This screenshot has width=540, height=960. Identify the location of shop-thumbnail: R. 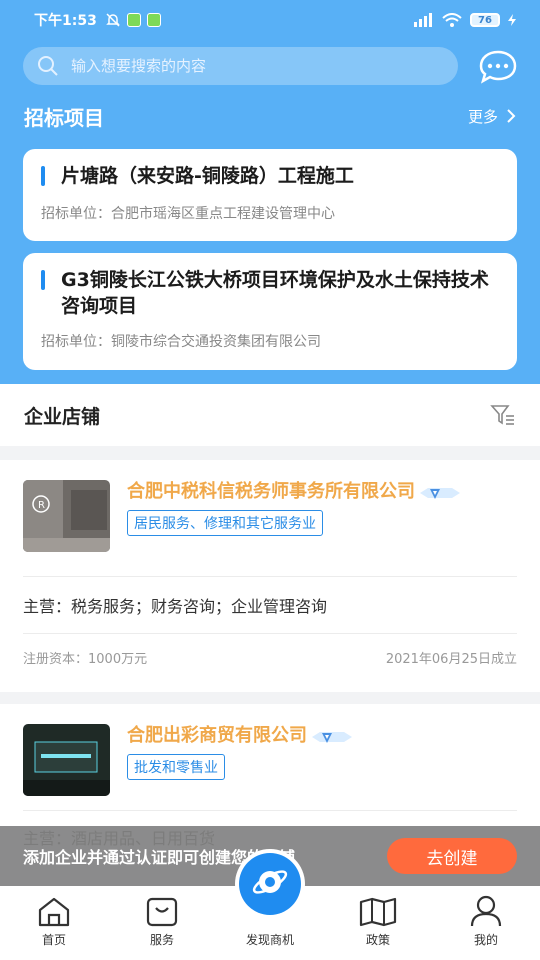
(66, 516).